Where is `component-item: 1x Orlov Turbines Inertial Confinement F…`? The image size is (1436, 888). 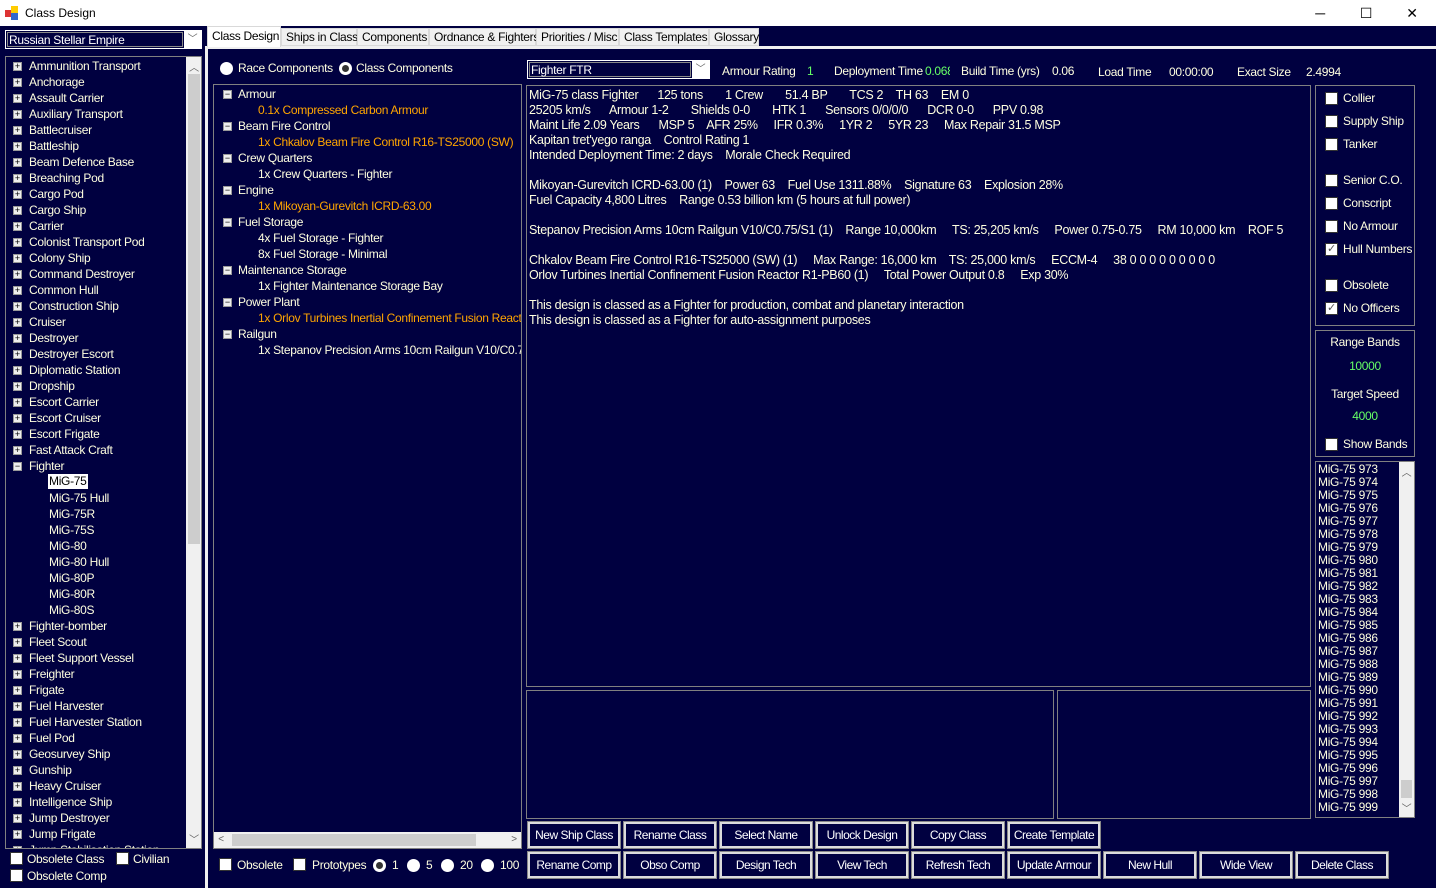
component-item: 1x Orlov Turbines Inertial Confinement F… is located at coordinates (389, 318).